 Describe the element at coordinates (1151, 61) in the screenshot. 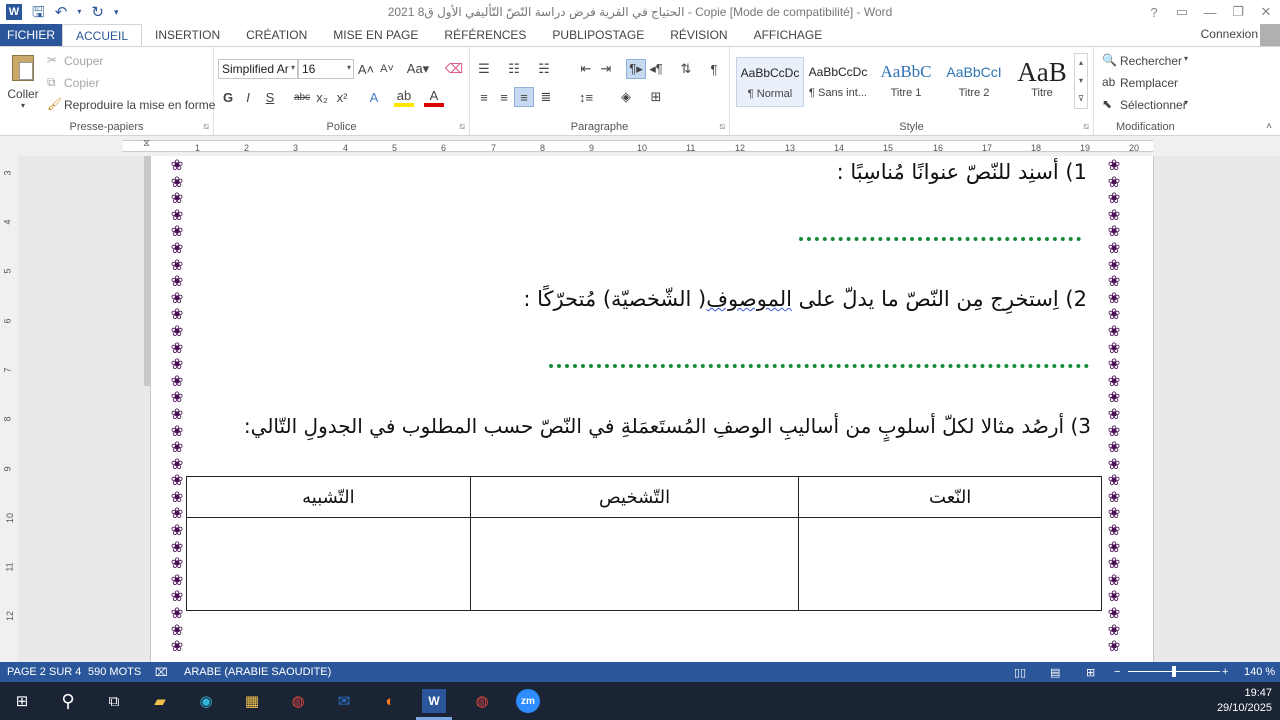

I see `find-button: Rechercher` at that location.